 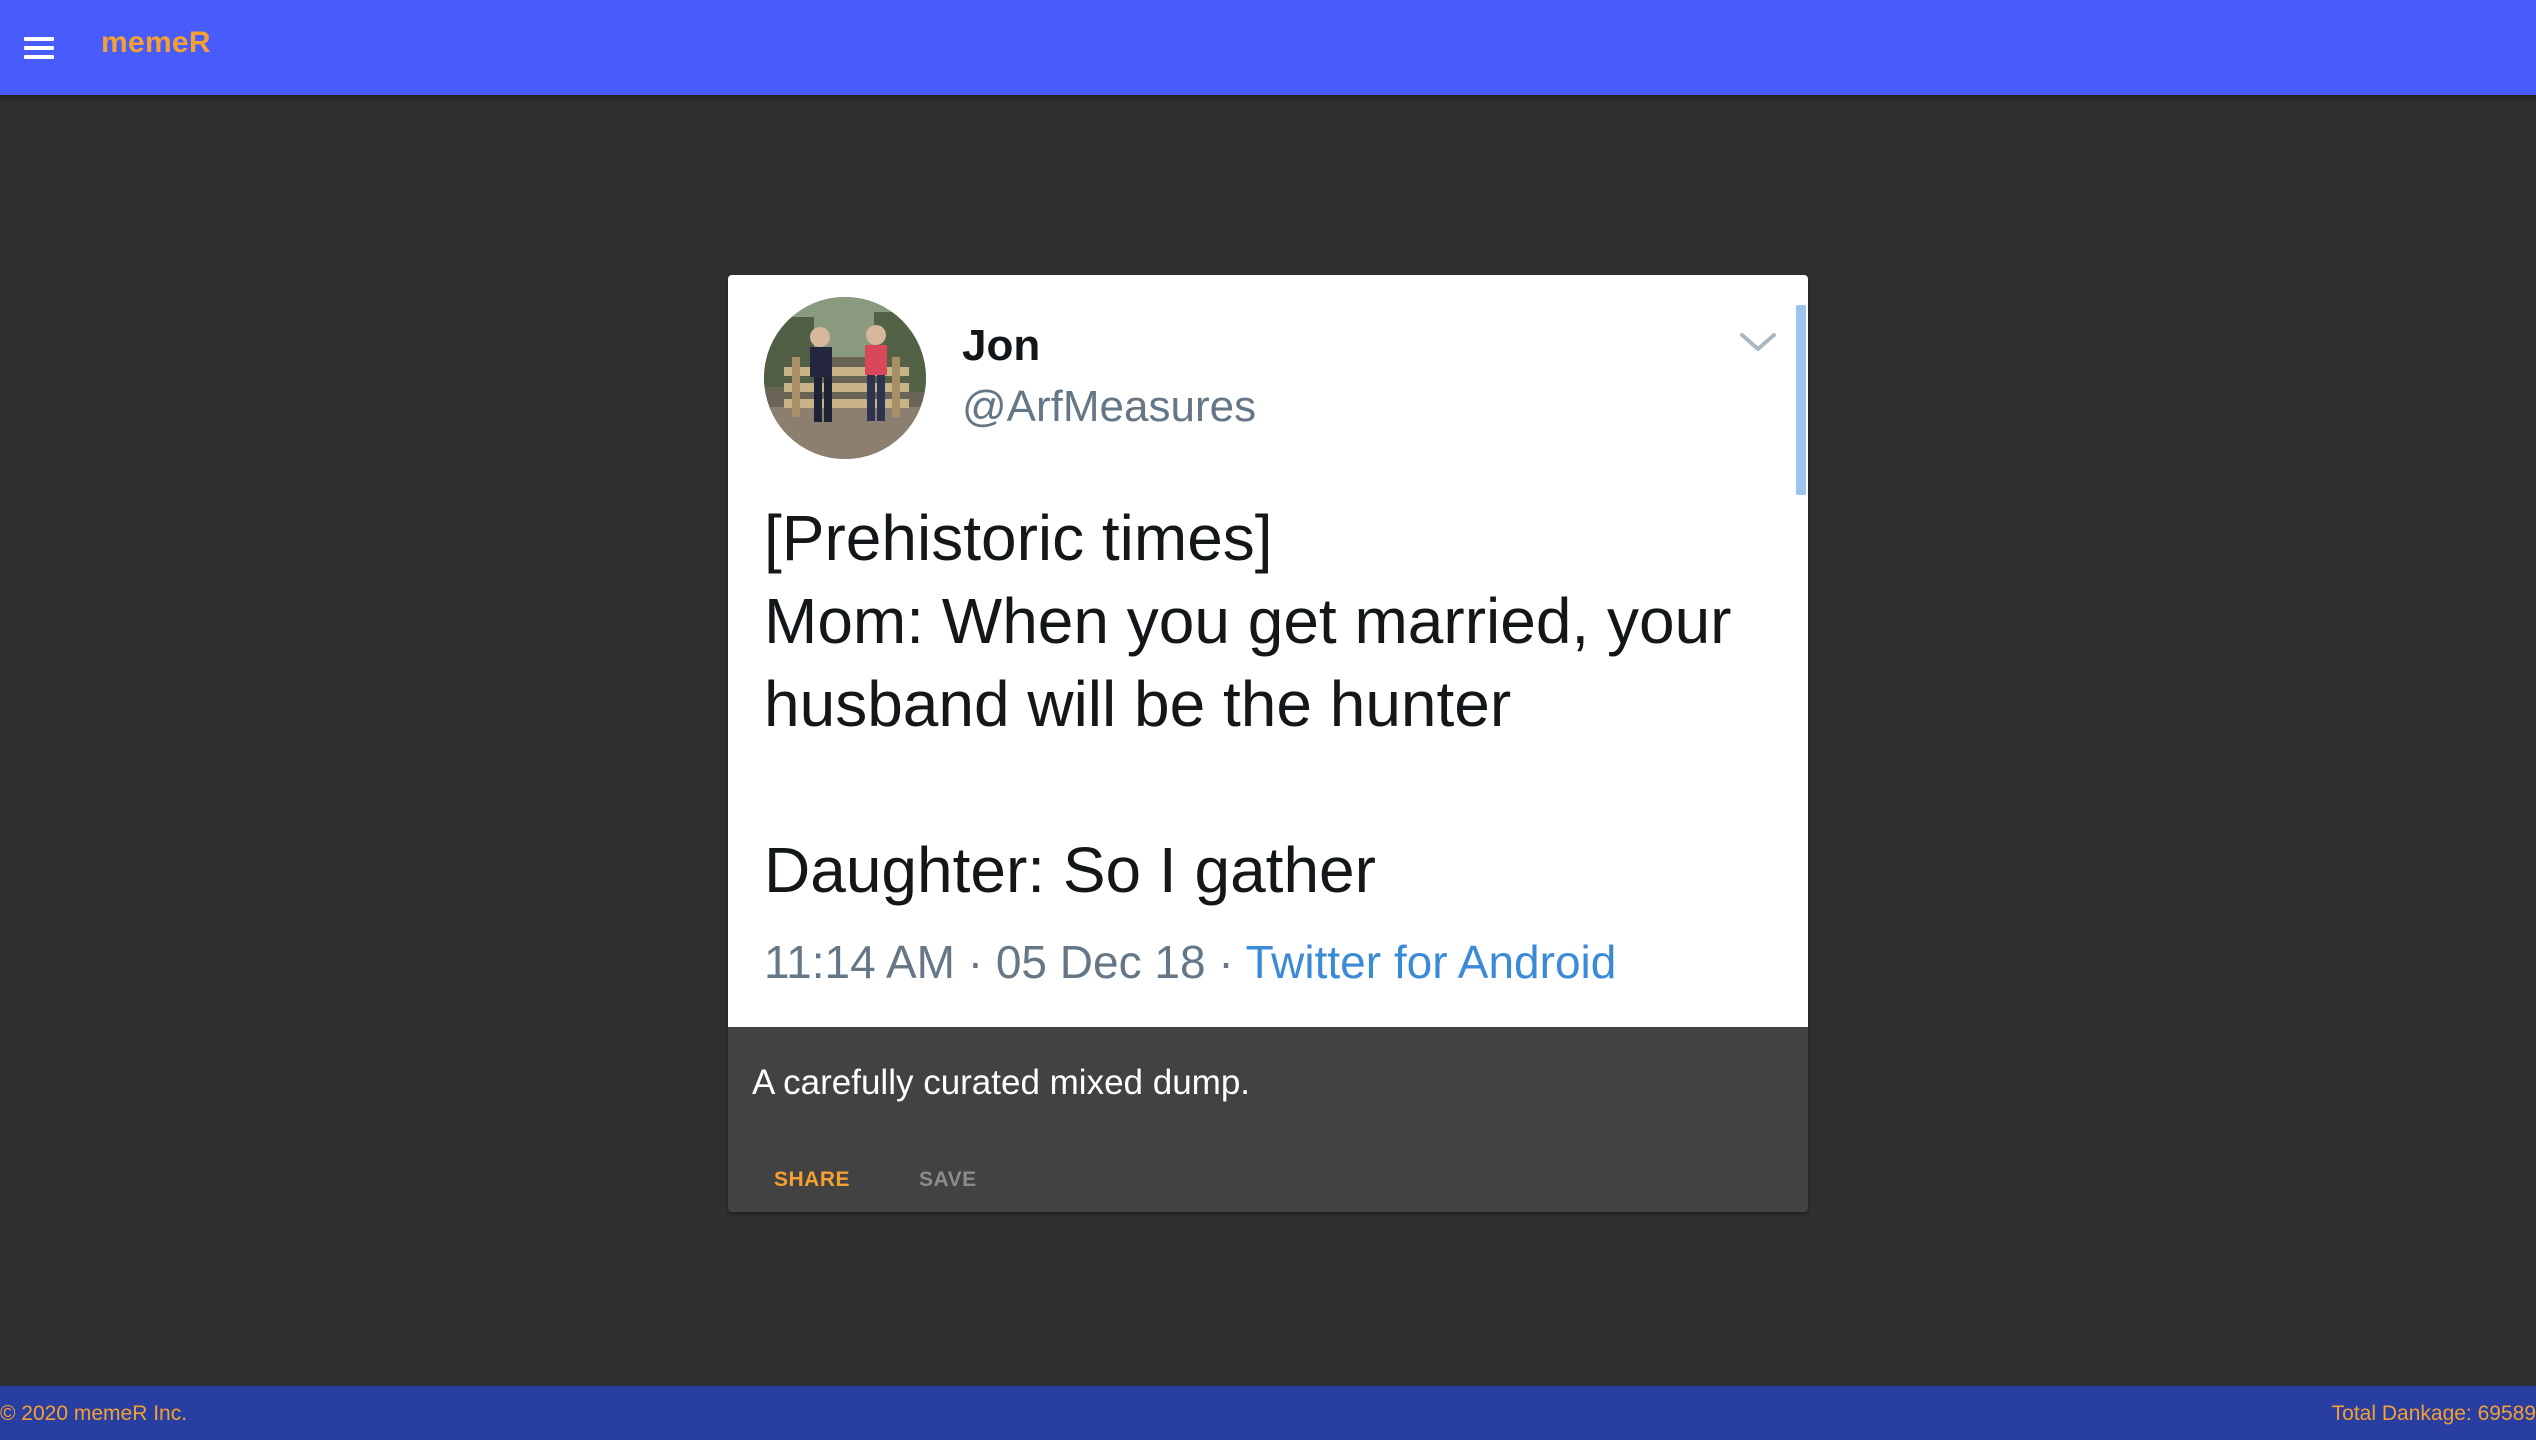 What do you see at coordinates (39, 48) in the screenshot?
I see `hamburger-menu-icon` at bounding box center [39, 48].